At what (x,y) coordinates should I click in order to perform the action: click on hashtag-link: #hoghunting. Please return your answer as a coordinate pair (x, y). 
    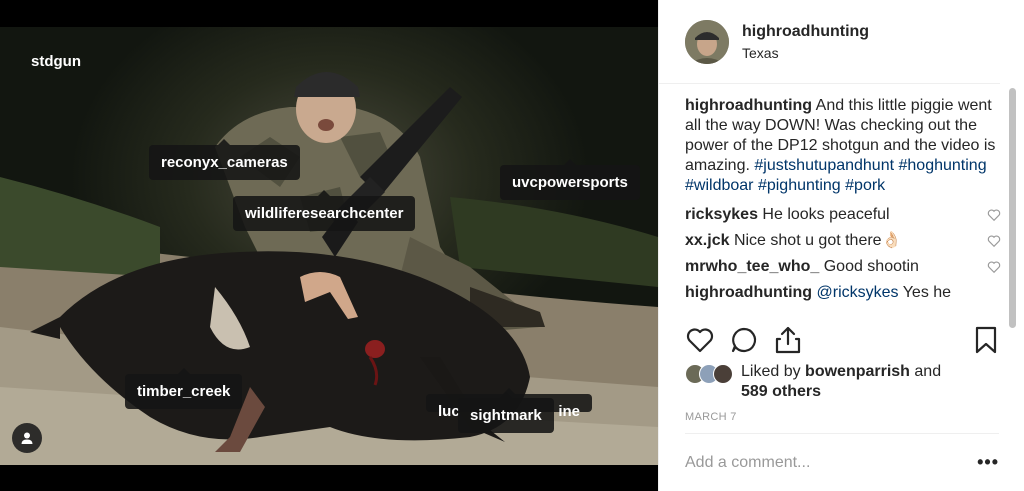
    Looking at the image, I should click on (943, 165).